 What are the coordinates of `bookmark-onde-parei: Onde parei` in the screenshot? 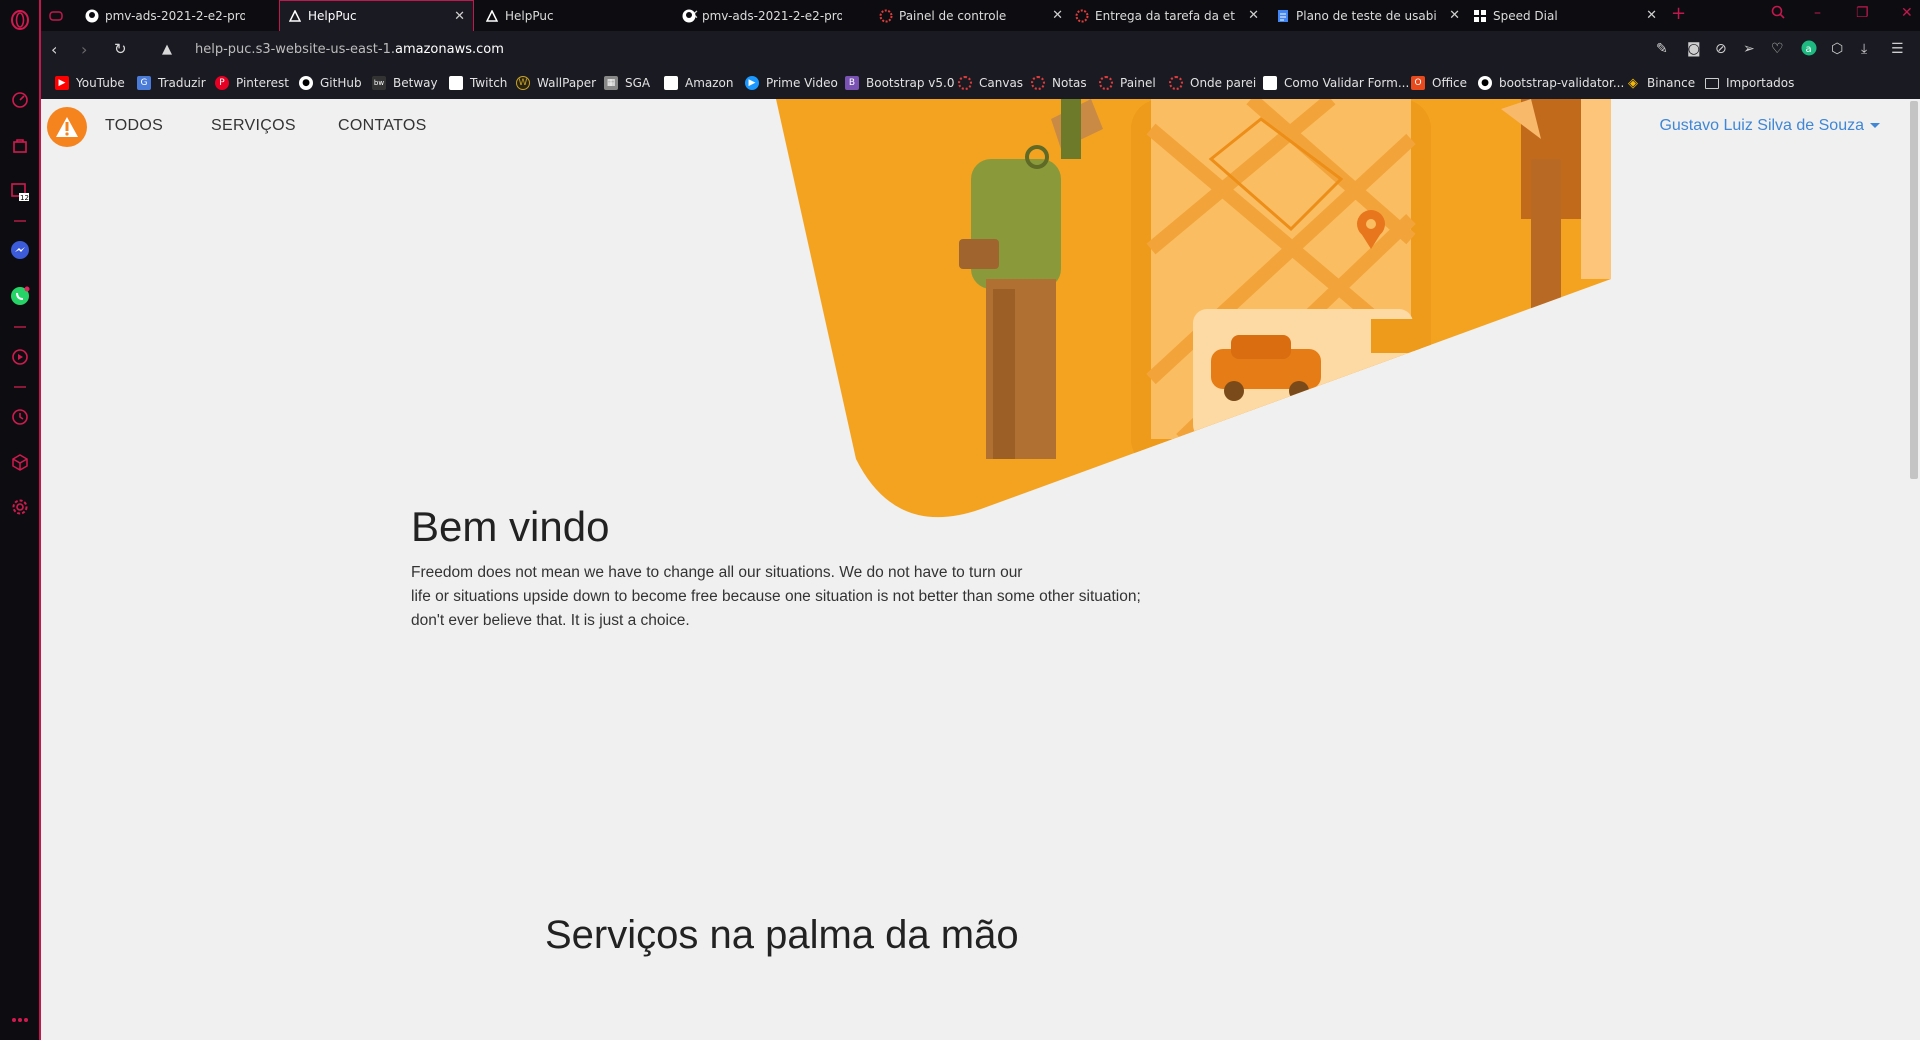 It's located at (1212, 83).